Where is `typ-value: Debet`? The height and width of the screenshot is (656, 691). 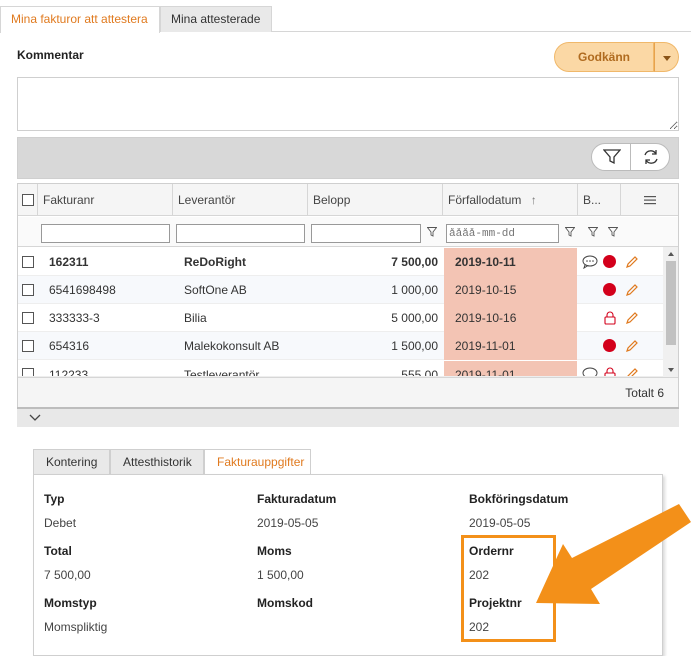 typ-value: Debet is located at coordinates (60, 523).